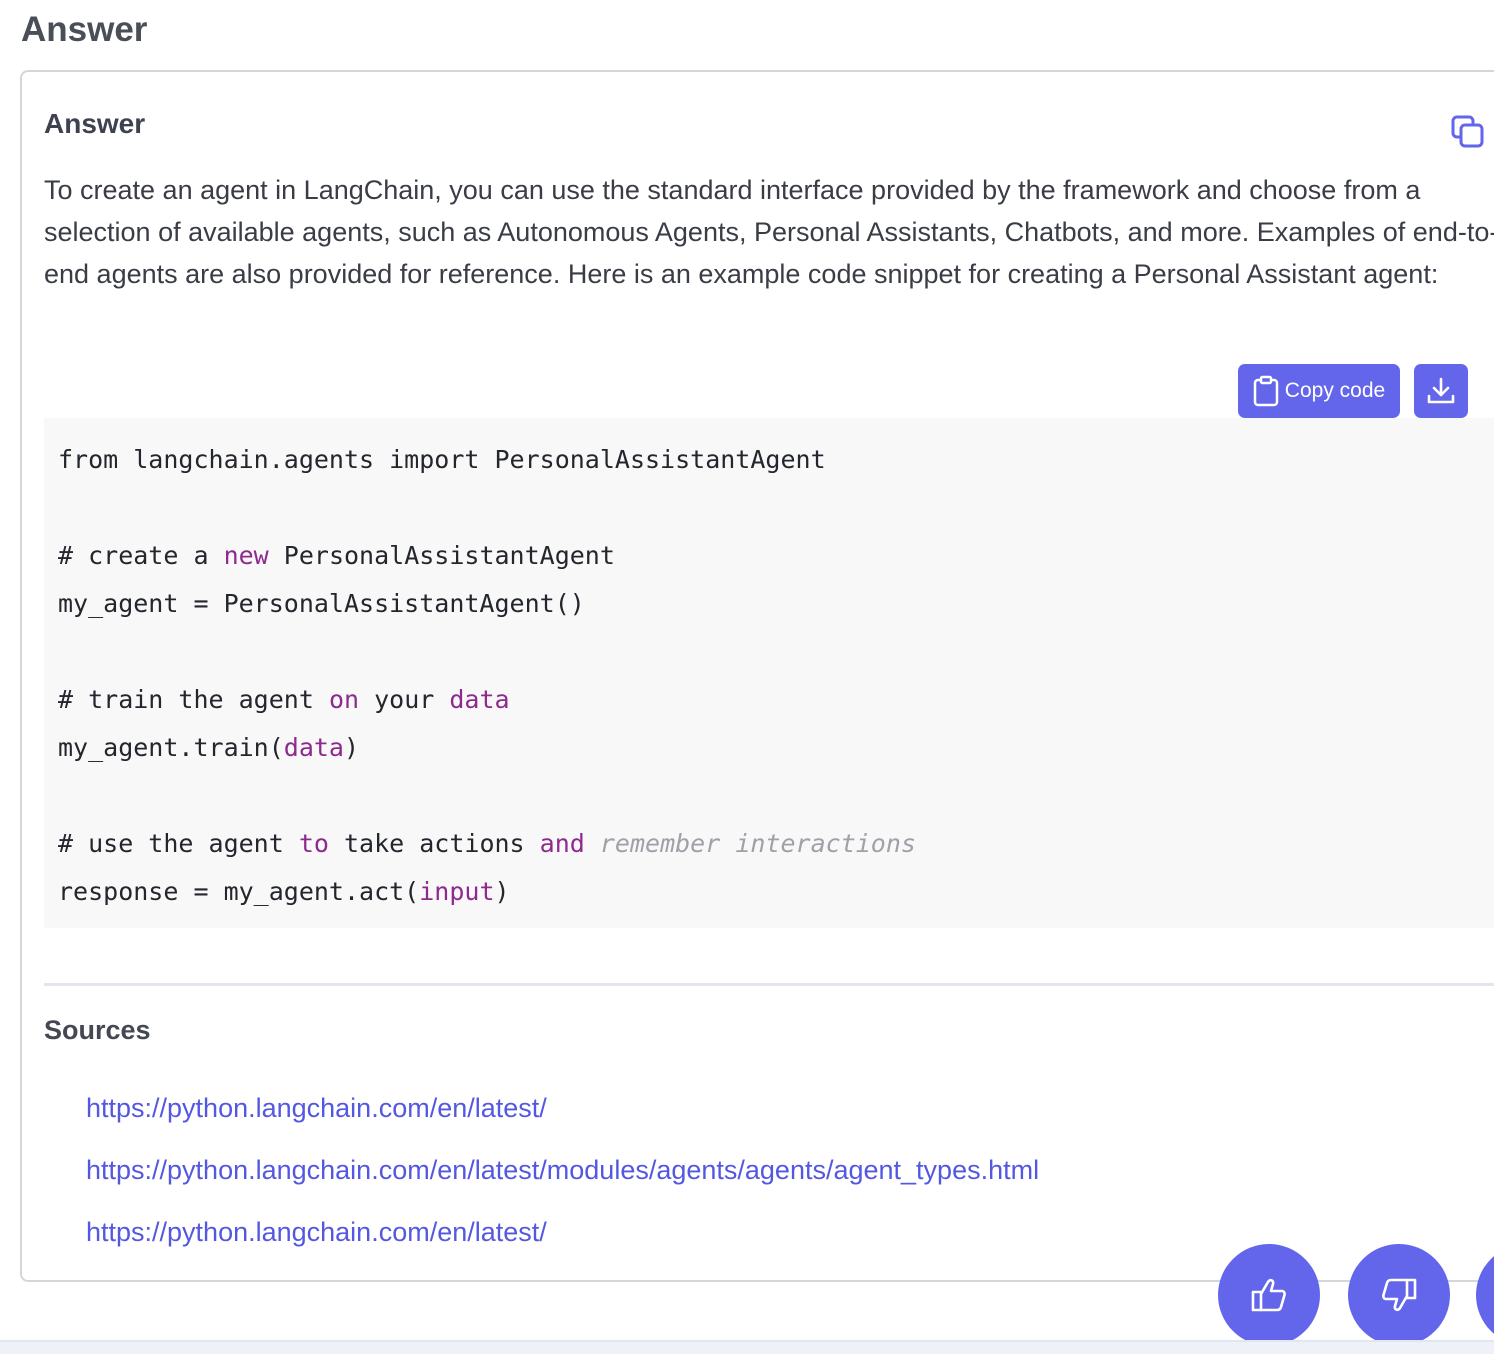  What do you see at coordinates (434, 843) in the screenshot?
I see `code-text: take actions` at bounding box center [434, 843].